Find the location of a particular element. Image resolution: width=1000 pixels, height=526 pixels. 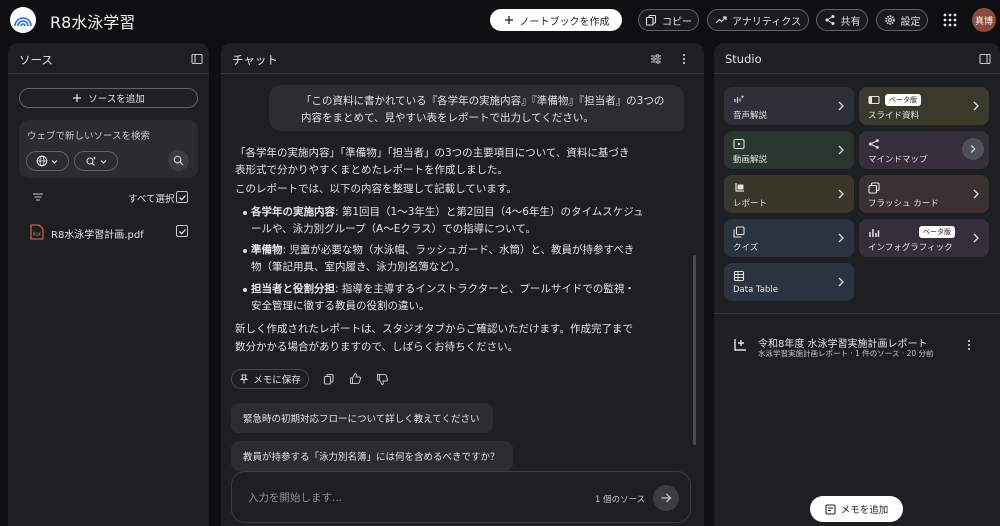

add-memo-button: メモを追加 is located at coordinates (856, 509).